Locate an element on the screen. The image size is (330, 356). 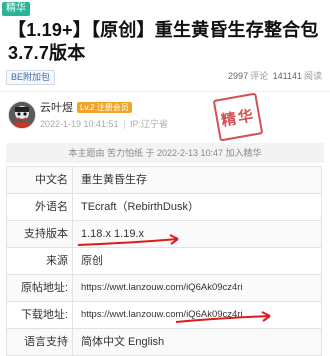
post-title: 【1.19+】【原创】重生黄昏生存整合包3.7.7版本 is located at coordinates (163, 41).